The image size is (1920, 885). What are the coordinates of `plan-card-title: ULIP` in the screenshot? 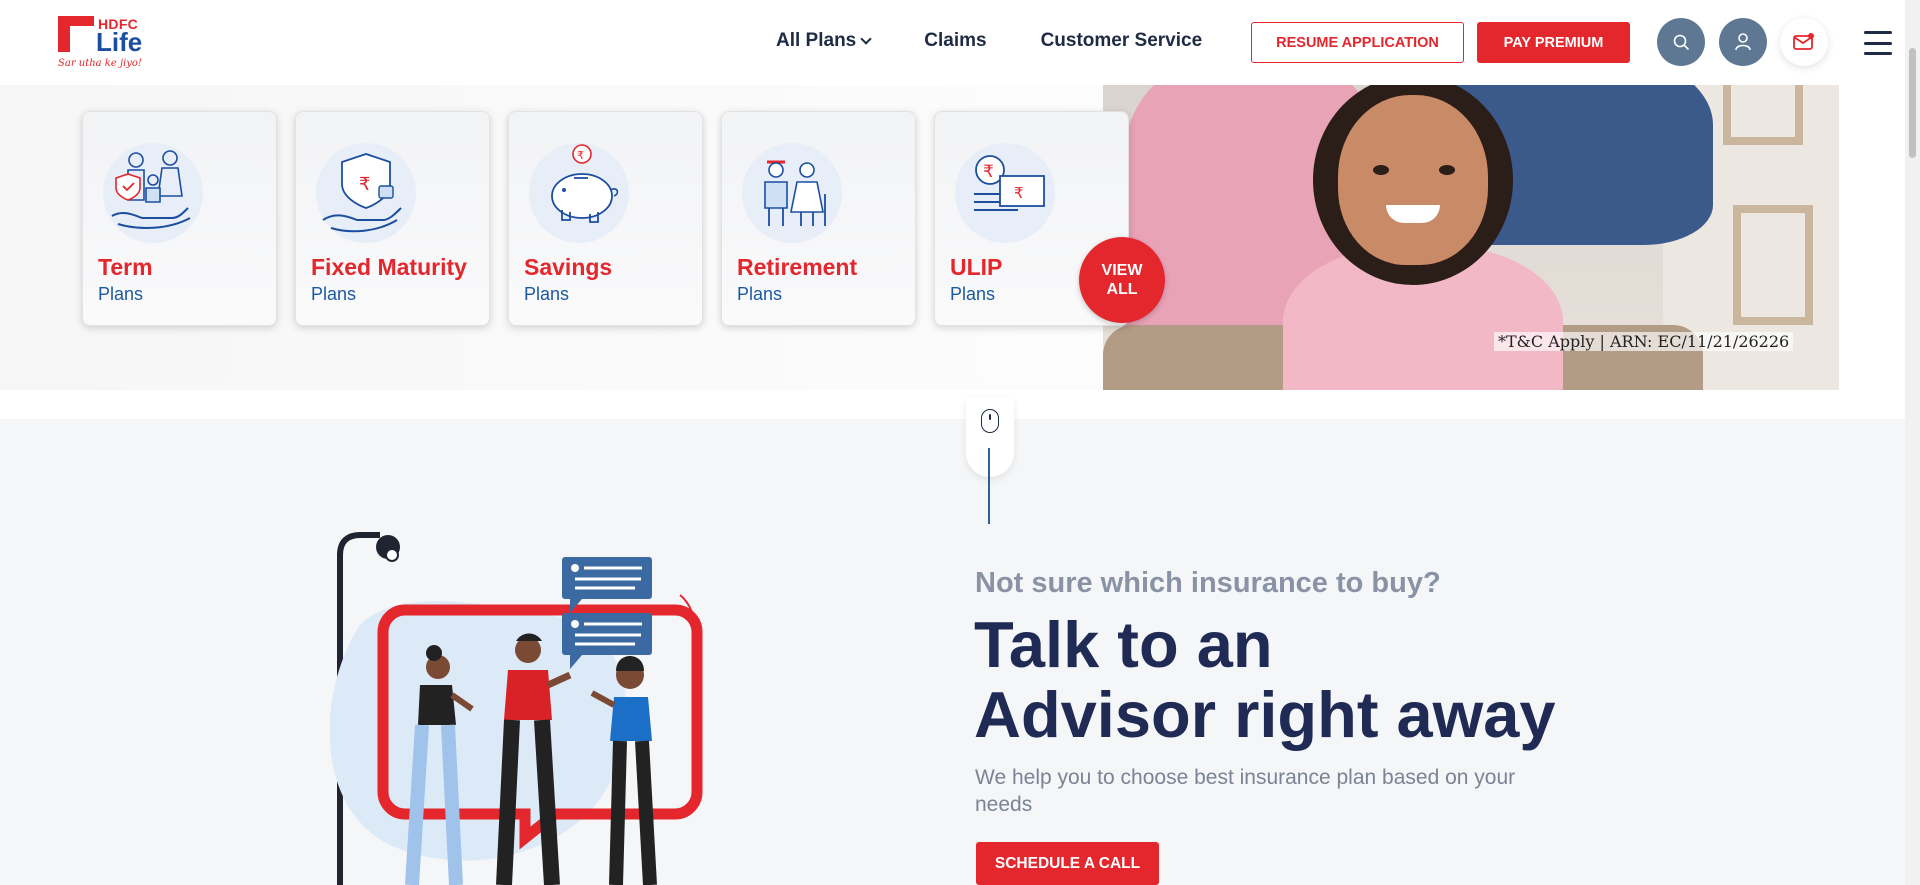 It's located at (976, 267).